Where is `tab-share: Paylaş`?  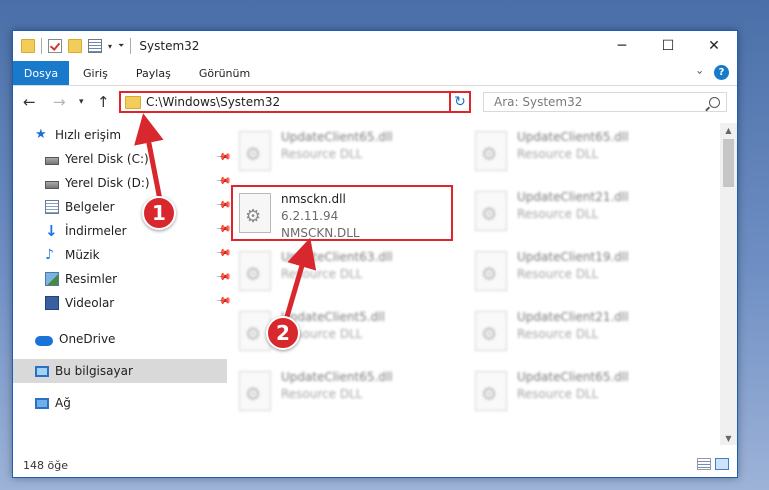
tab-share: Paylaş is located at coordinates (153, 73).